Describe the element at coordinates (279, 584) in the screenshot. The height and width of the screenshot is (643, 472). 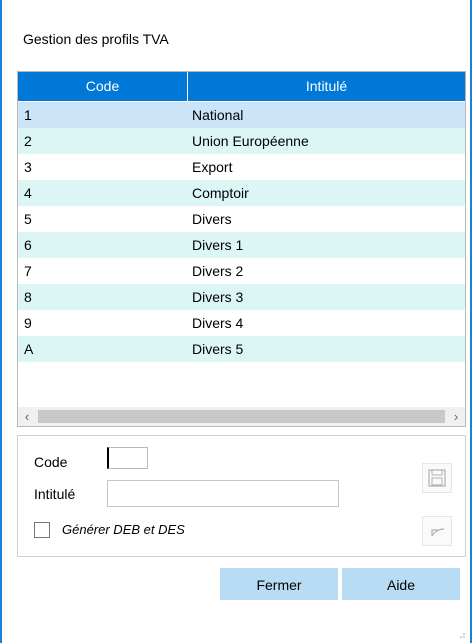
I see `close-button: Fermer` at that location.